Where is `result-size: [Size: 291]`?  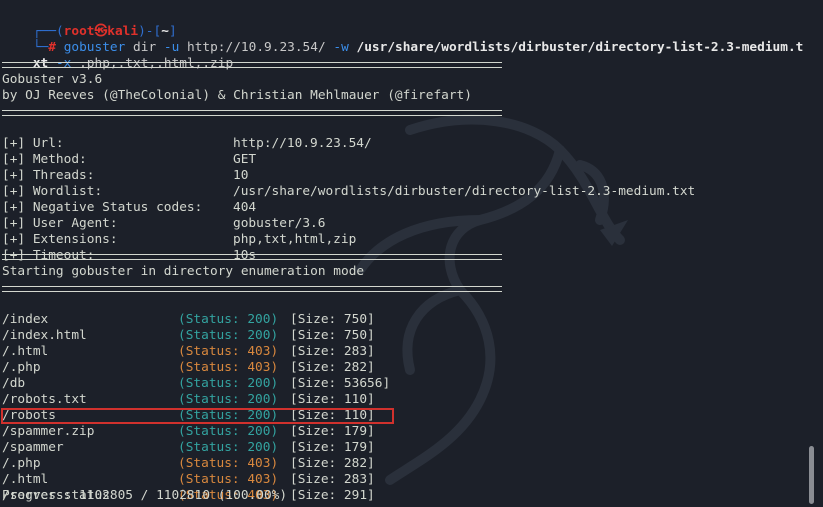
result-size: [Size: 291] is located at coordinates (332, 495).